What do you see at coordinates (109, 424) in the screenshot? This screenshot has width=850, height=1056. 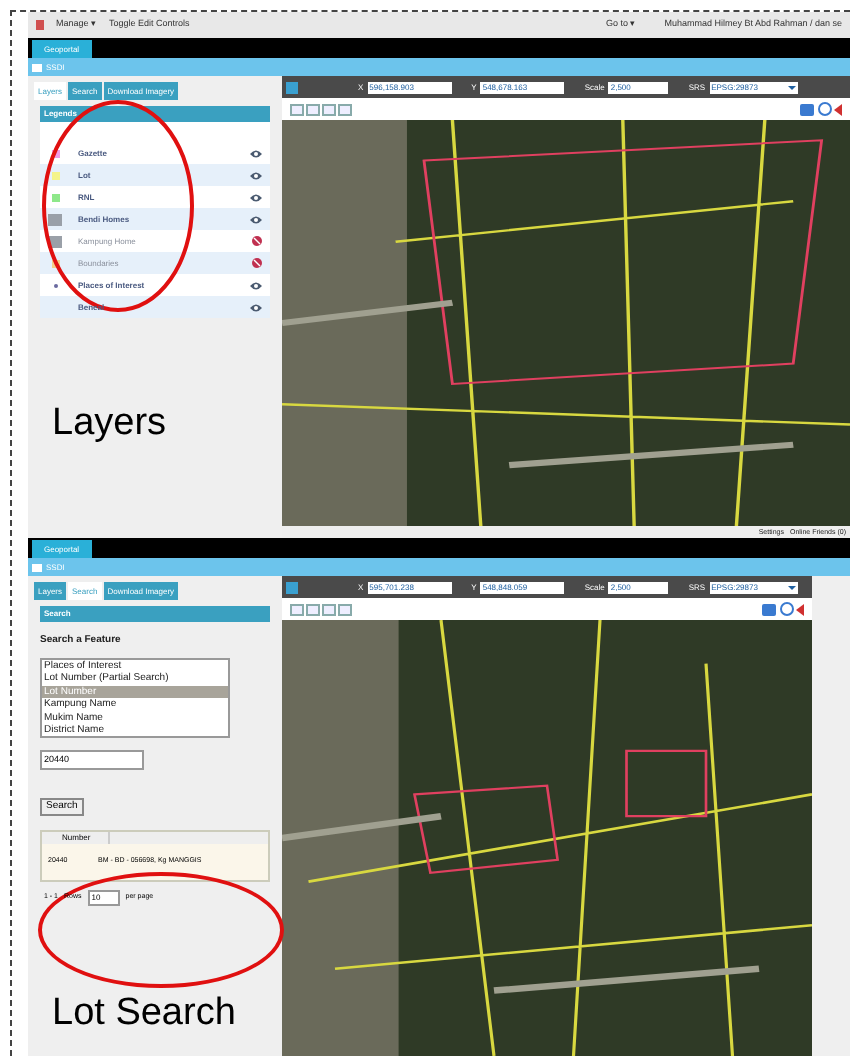 I see `annotation-label: Layers` at bounding box center [109, 424].